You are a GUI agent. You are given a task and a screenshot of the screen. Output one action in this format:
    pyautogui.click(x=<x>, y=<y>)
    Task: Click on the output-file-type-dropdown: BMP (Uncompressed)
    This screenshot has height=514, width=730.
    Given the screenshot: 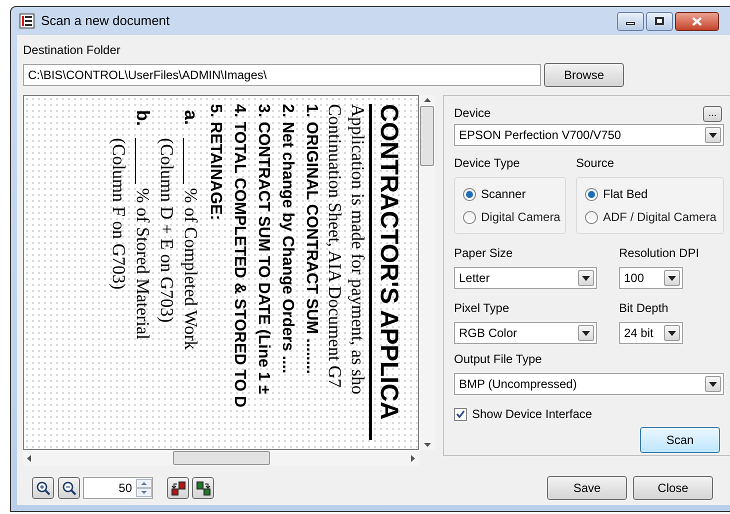 What is the action you would take?
    pyautogui.click(x=589, y=384)
    